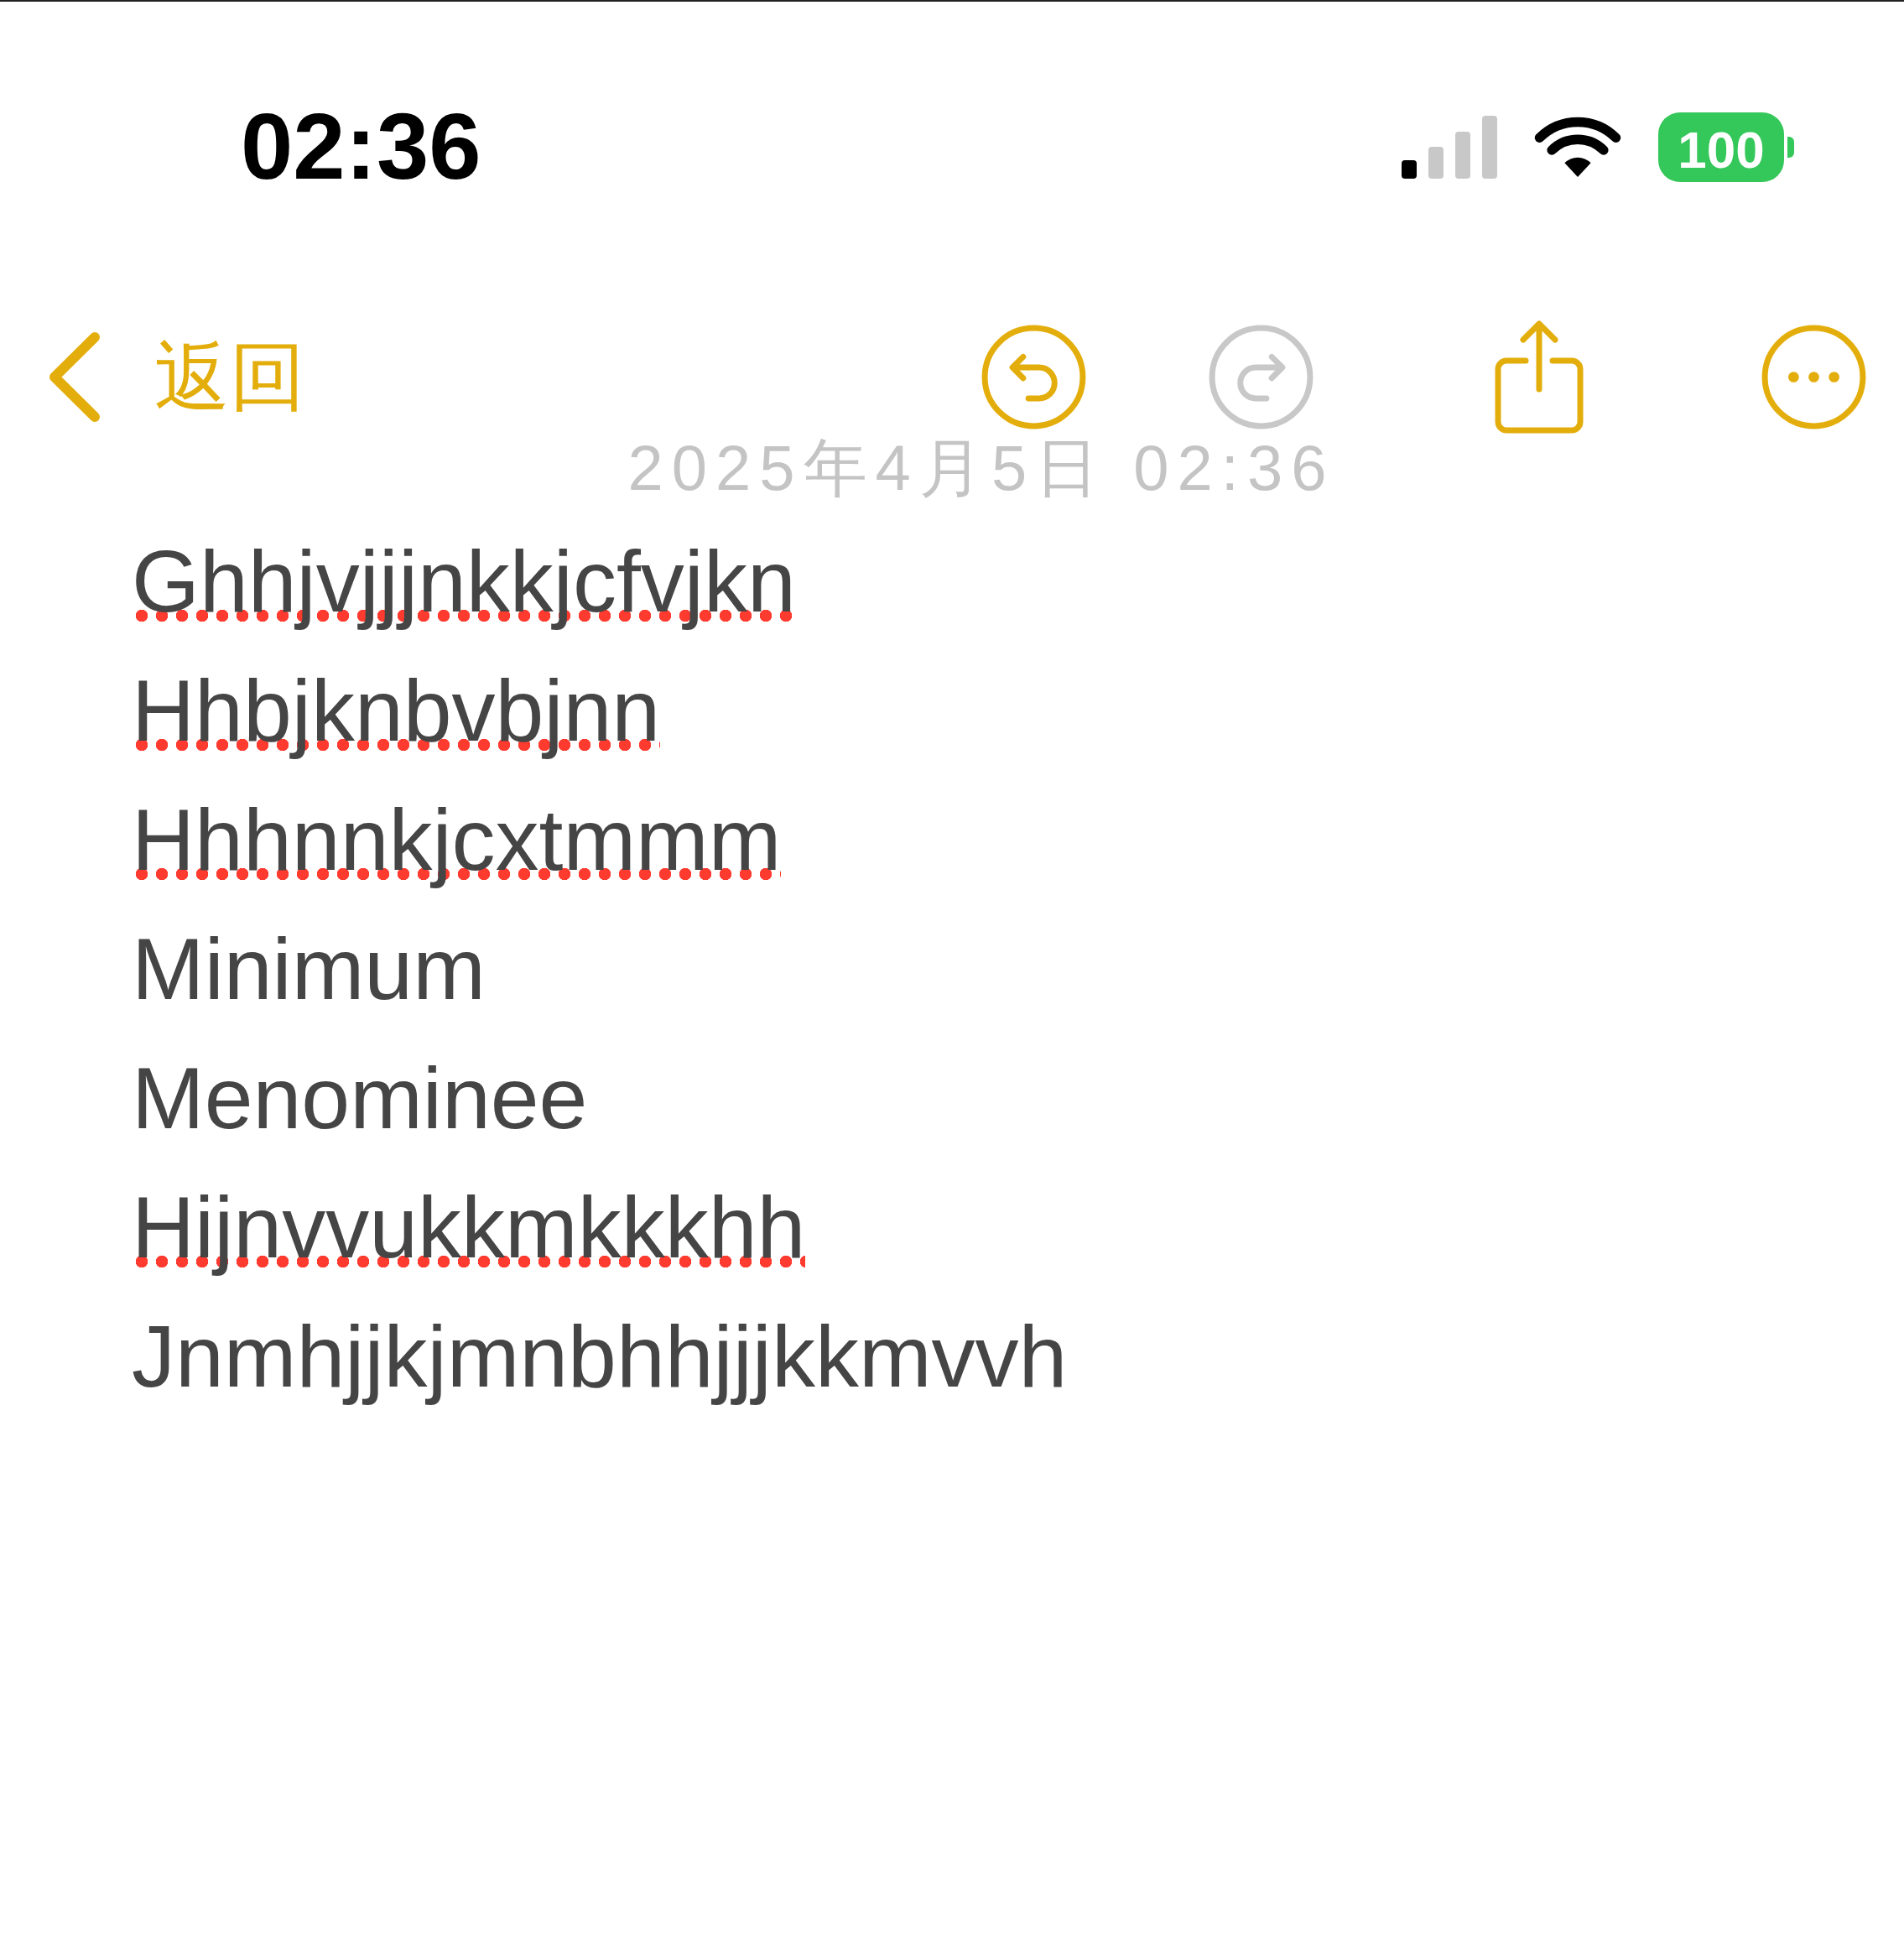 The height and width of the screenshot is (1936, 1904). What do you see at coordinates (309, 969) in the screenshot?
I see `note-line: Minimum` at bounding box center [309, 969].